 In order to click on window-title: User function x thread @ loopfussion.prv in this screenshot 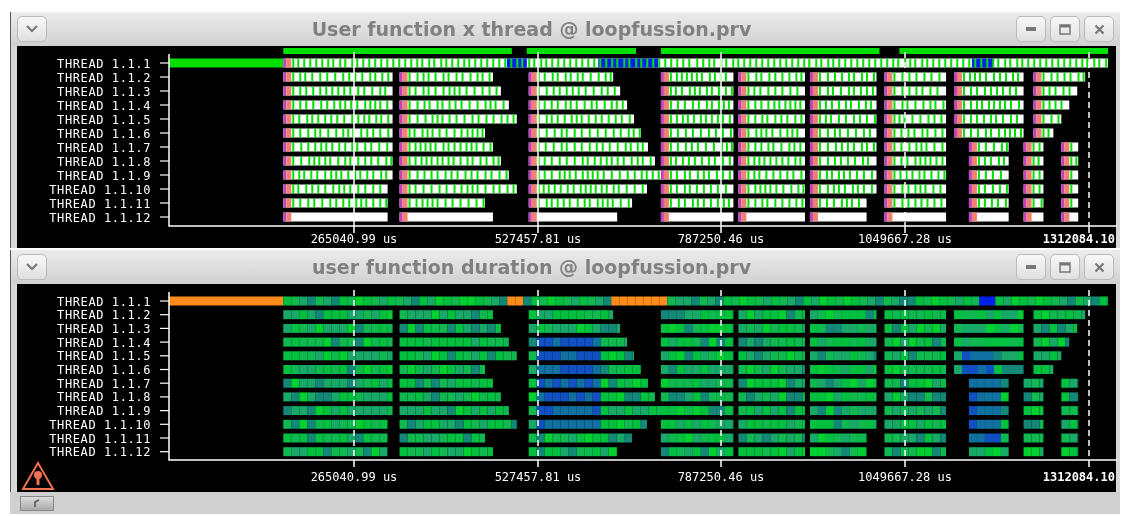, I will do `click(531, 29)`.